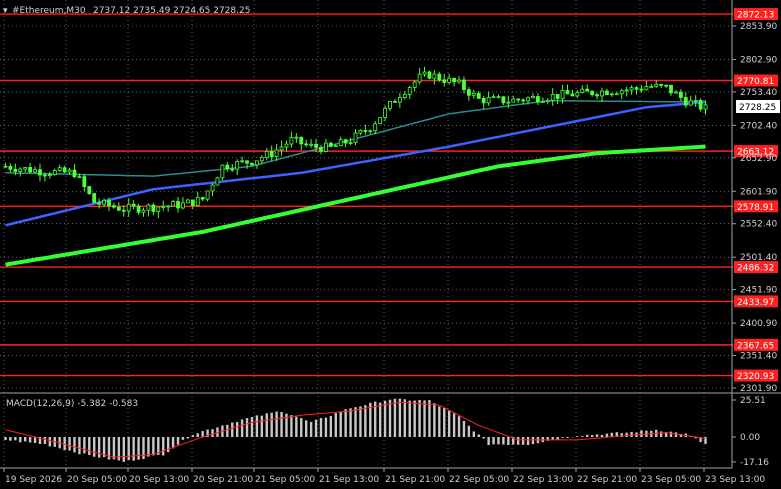  I want to click on level-label: 2486.32, so click(755, 269).